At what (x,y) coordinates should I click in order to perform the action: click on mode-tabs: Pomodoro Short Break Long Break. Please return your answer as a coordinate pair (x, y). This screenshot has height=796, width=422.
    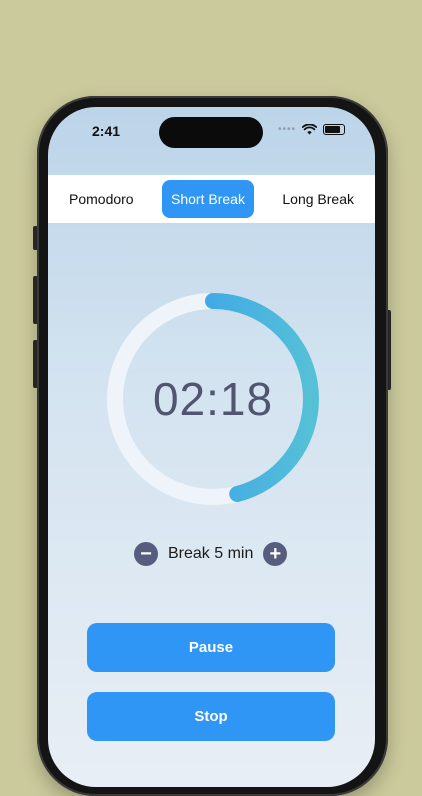
    Looking at the image, I should click on (211, 199).